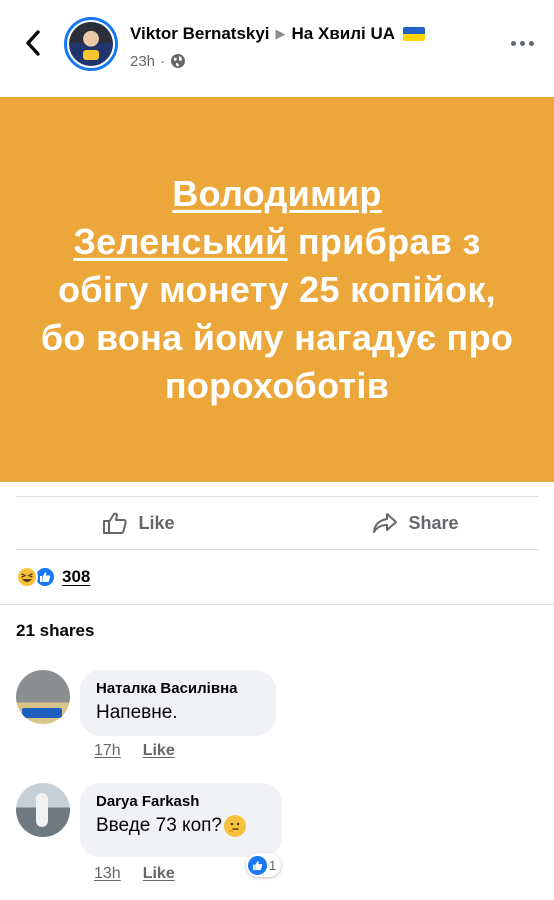 The image size is (554, 900). I want to click on action-bar: Like Share, so click(277, 523).